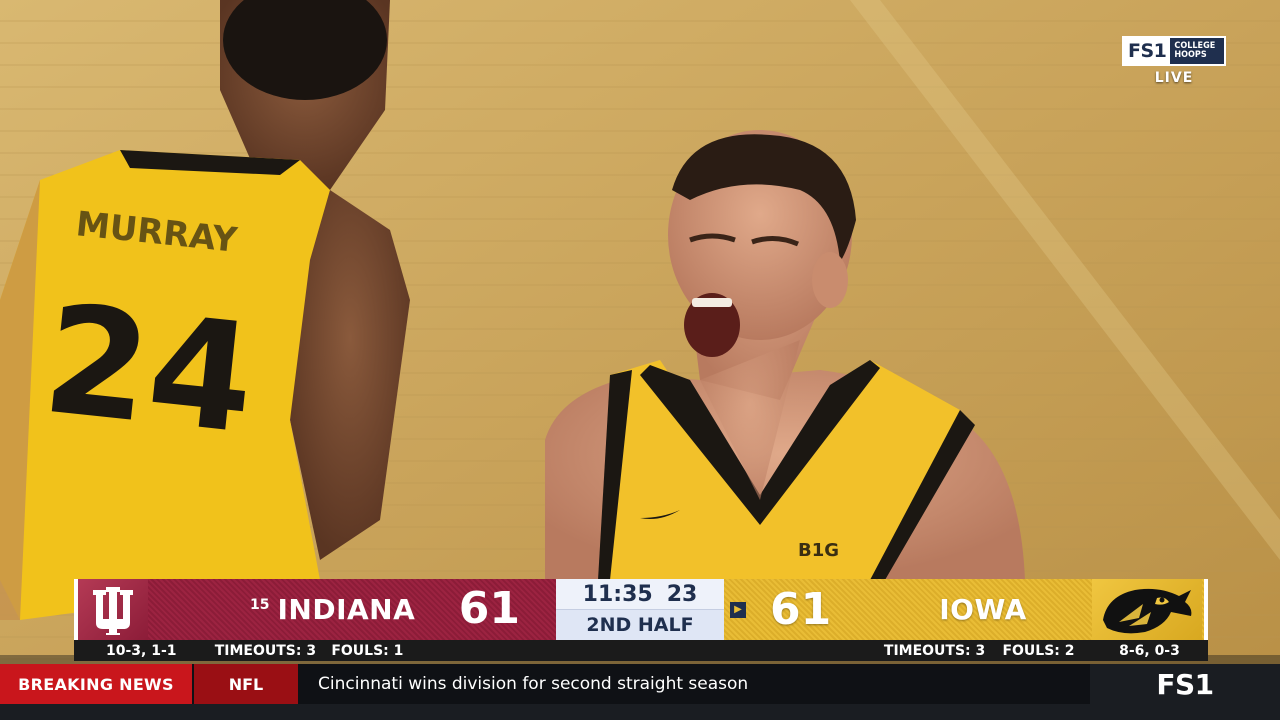  What do you see at coordinates (260, 604) in the screenshot?
I see `home-team-rank: 15` at bounding box center [260, 604].